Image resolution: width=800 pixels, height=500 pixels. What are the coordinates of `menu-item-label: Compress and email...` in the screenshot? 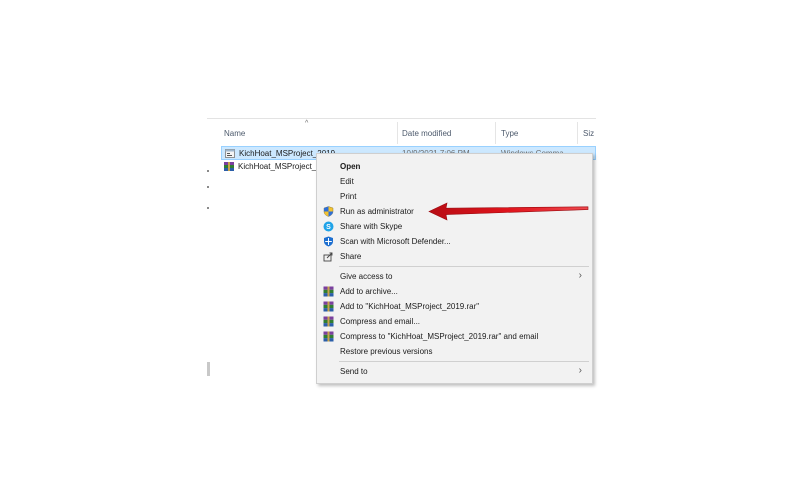 It's located at (380, 321).